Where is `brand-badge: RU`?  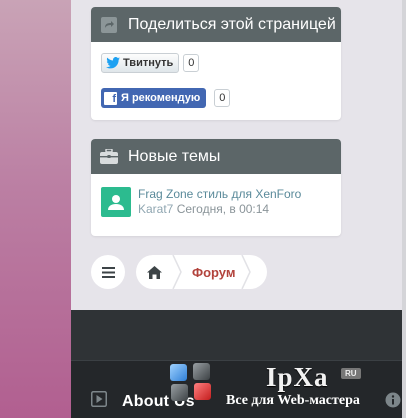 brand-badge: RU is located at coordinates (351, 373).